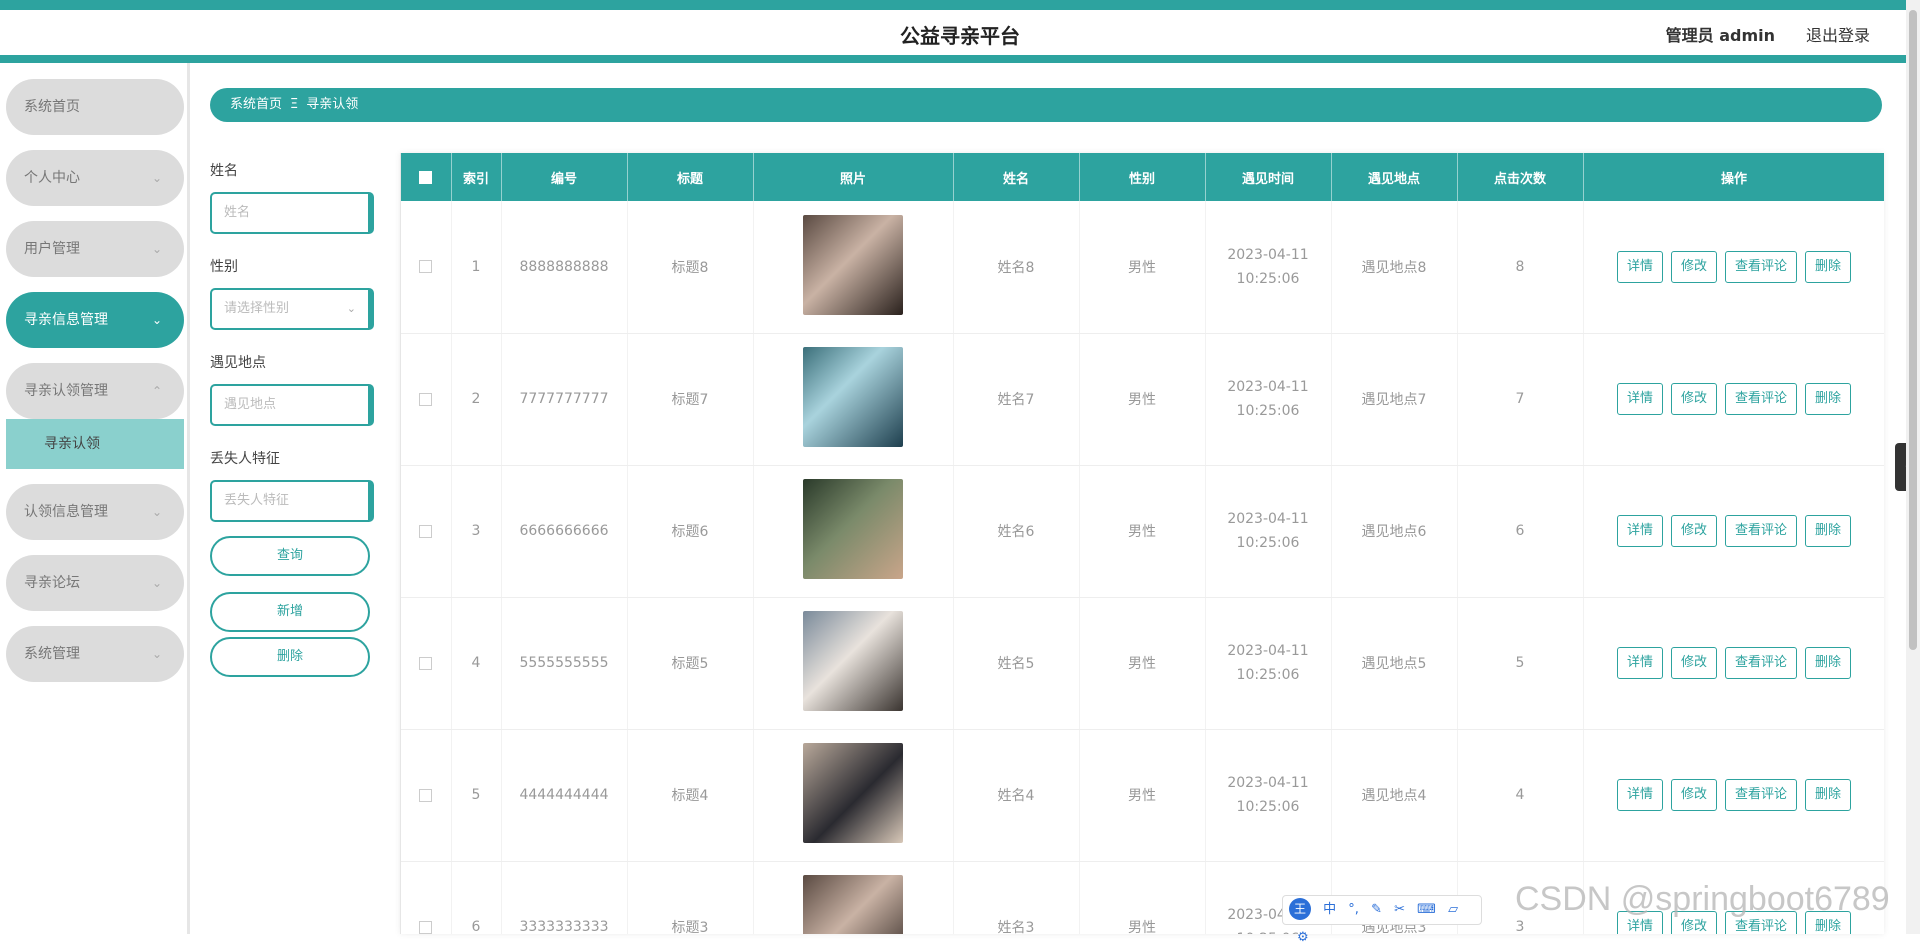  I want to click on cell-name: 姓名5, so click(1016, 663).